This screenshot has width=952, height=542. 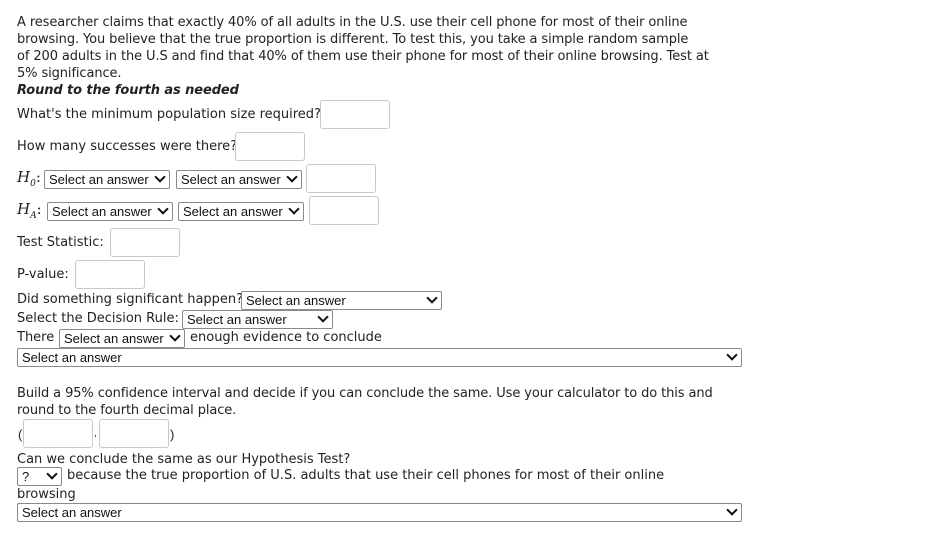 I want to click on h0-label: H0:, so click(x=29, y=178).